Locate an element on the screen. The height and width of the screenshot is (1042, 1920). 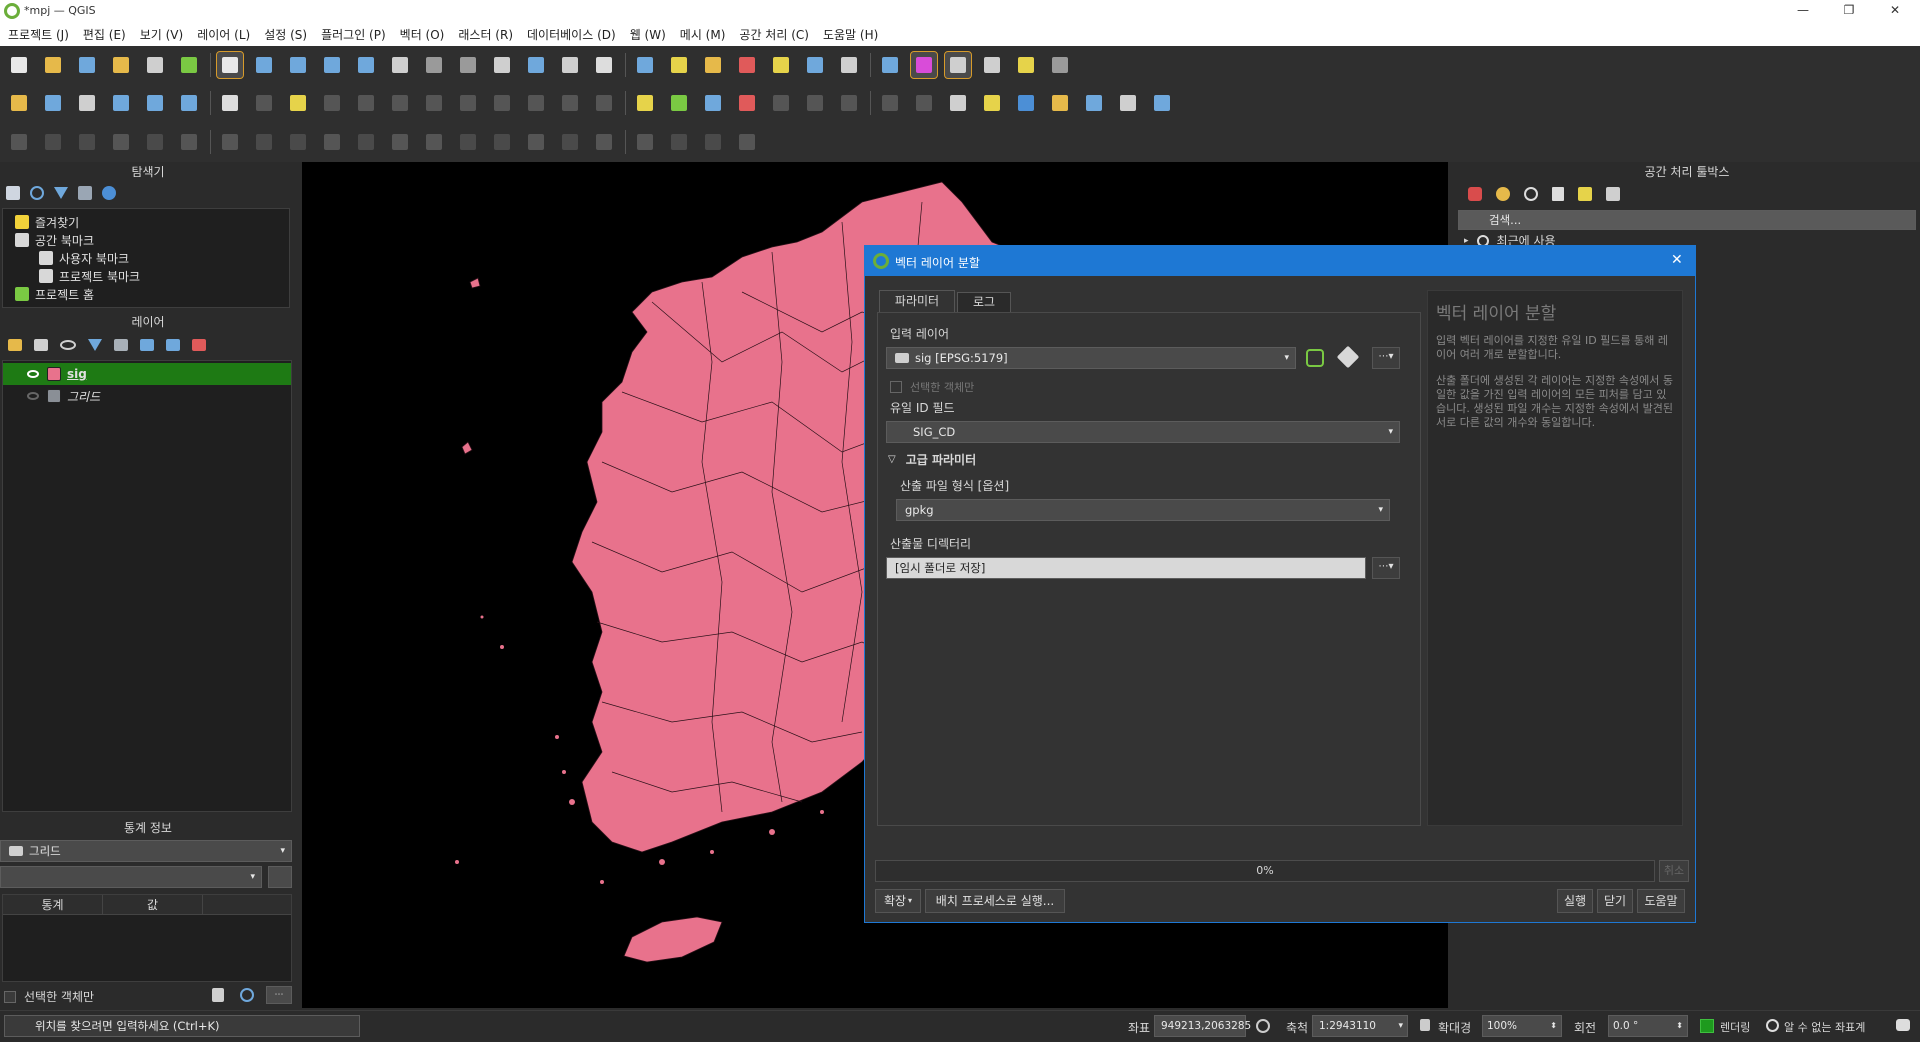
run-button: 실행 is located at coordinates (1575, 901).